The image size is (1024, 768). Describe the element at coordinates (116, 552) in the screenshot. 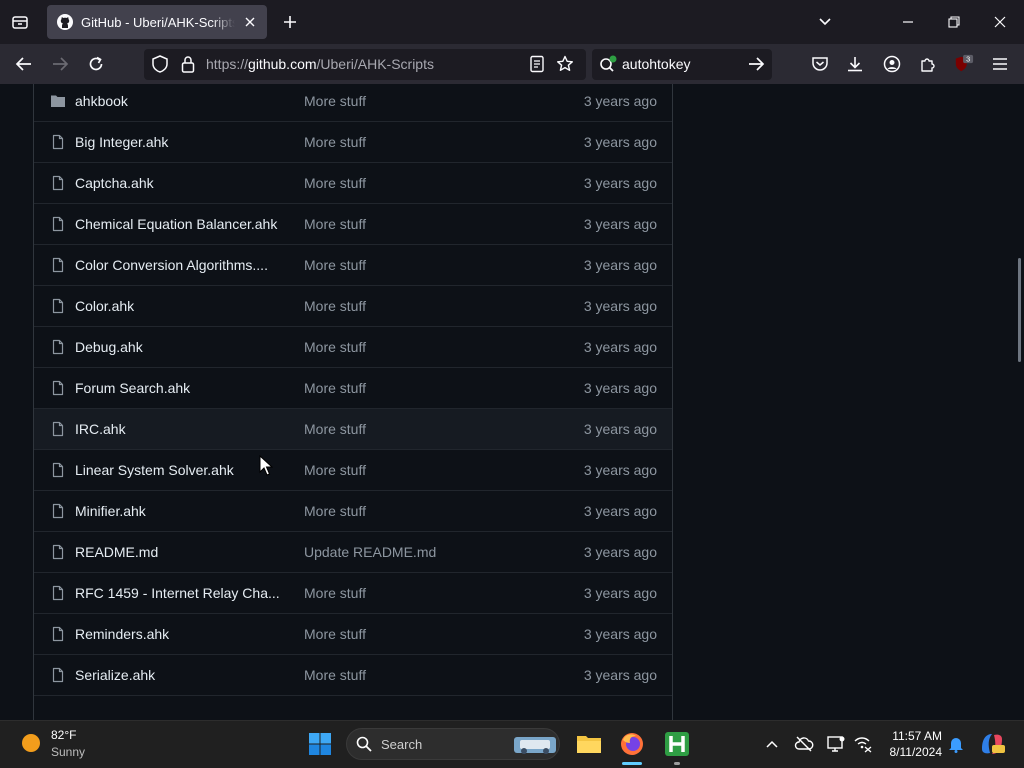

I see `file-name-link: README.md` at that location.